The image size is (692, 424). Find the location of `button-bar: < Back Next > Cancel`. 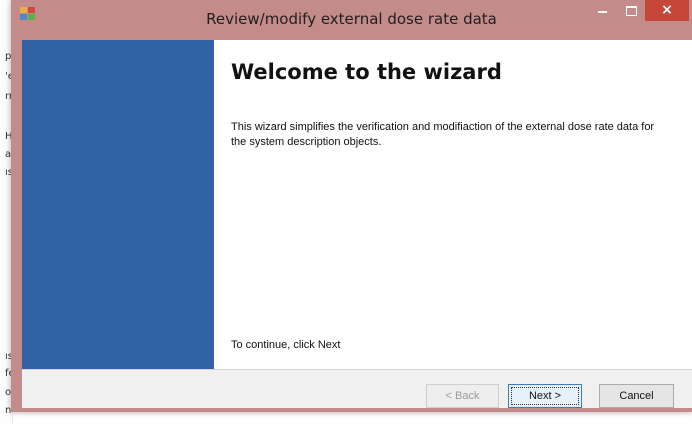

button-bar: < Back Next > Cancel is located at coordinates (357, 388).